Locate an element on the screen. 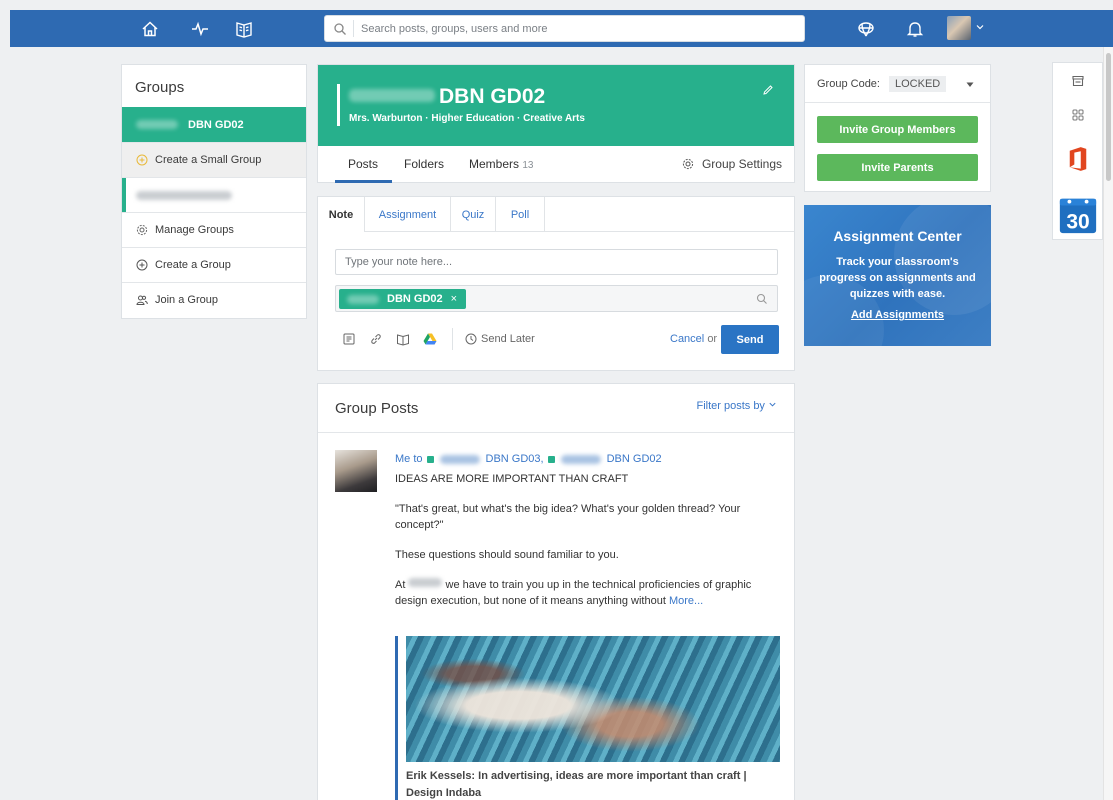 This screenshot has width=1113, height=800. tab-quiz: Quiz is located at coordinates (473, 214).